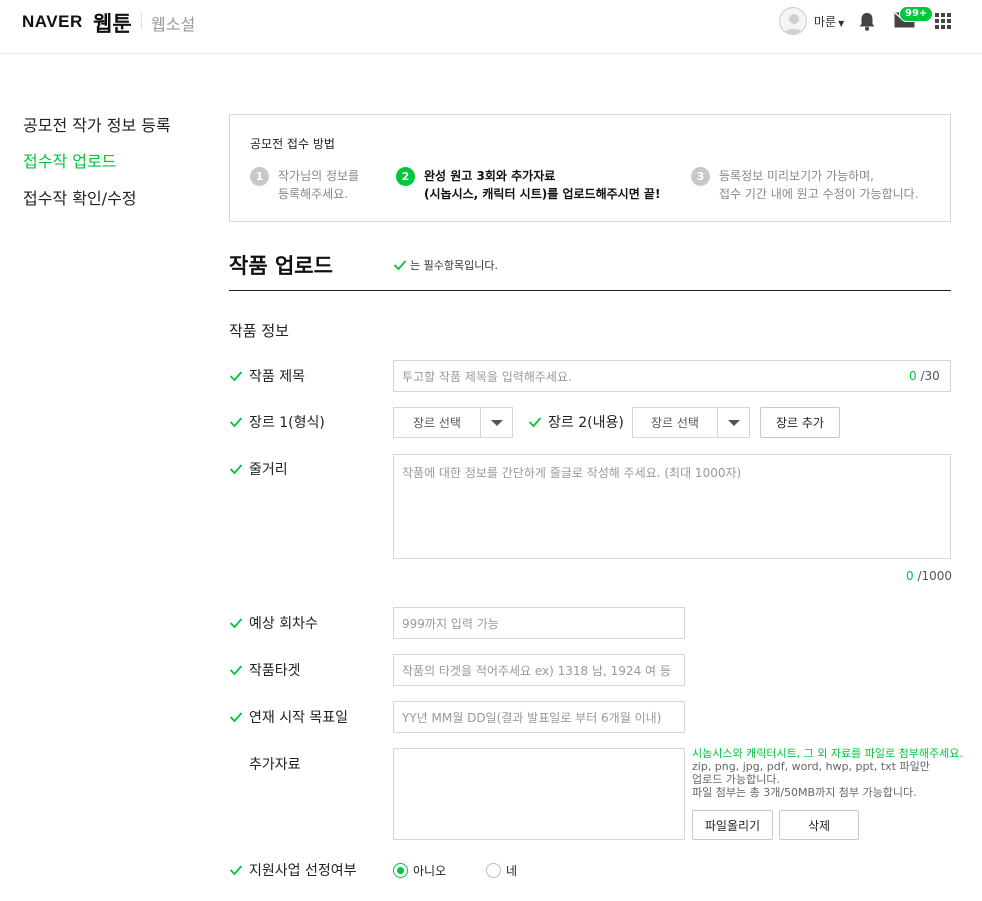 This screenshot has width=982, height=901. Describe the element at coordinates (493, 870) in the screenshot. I see `radio-unchecked-icon` at that location.